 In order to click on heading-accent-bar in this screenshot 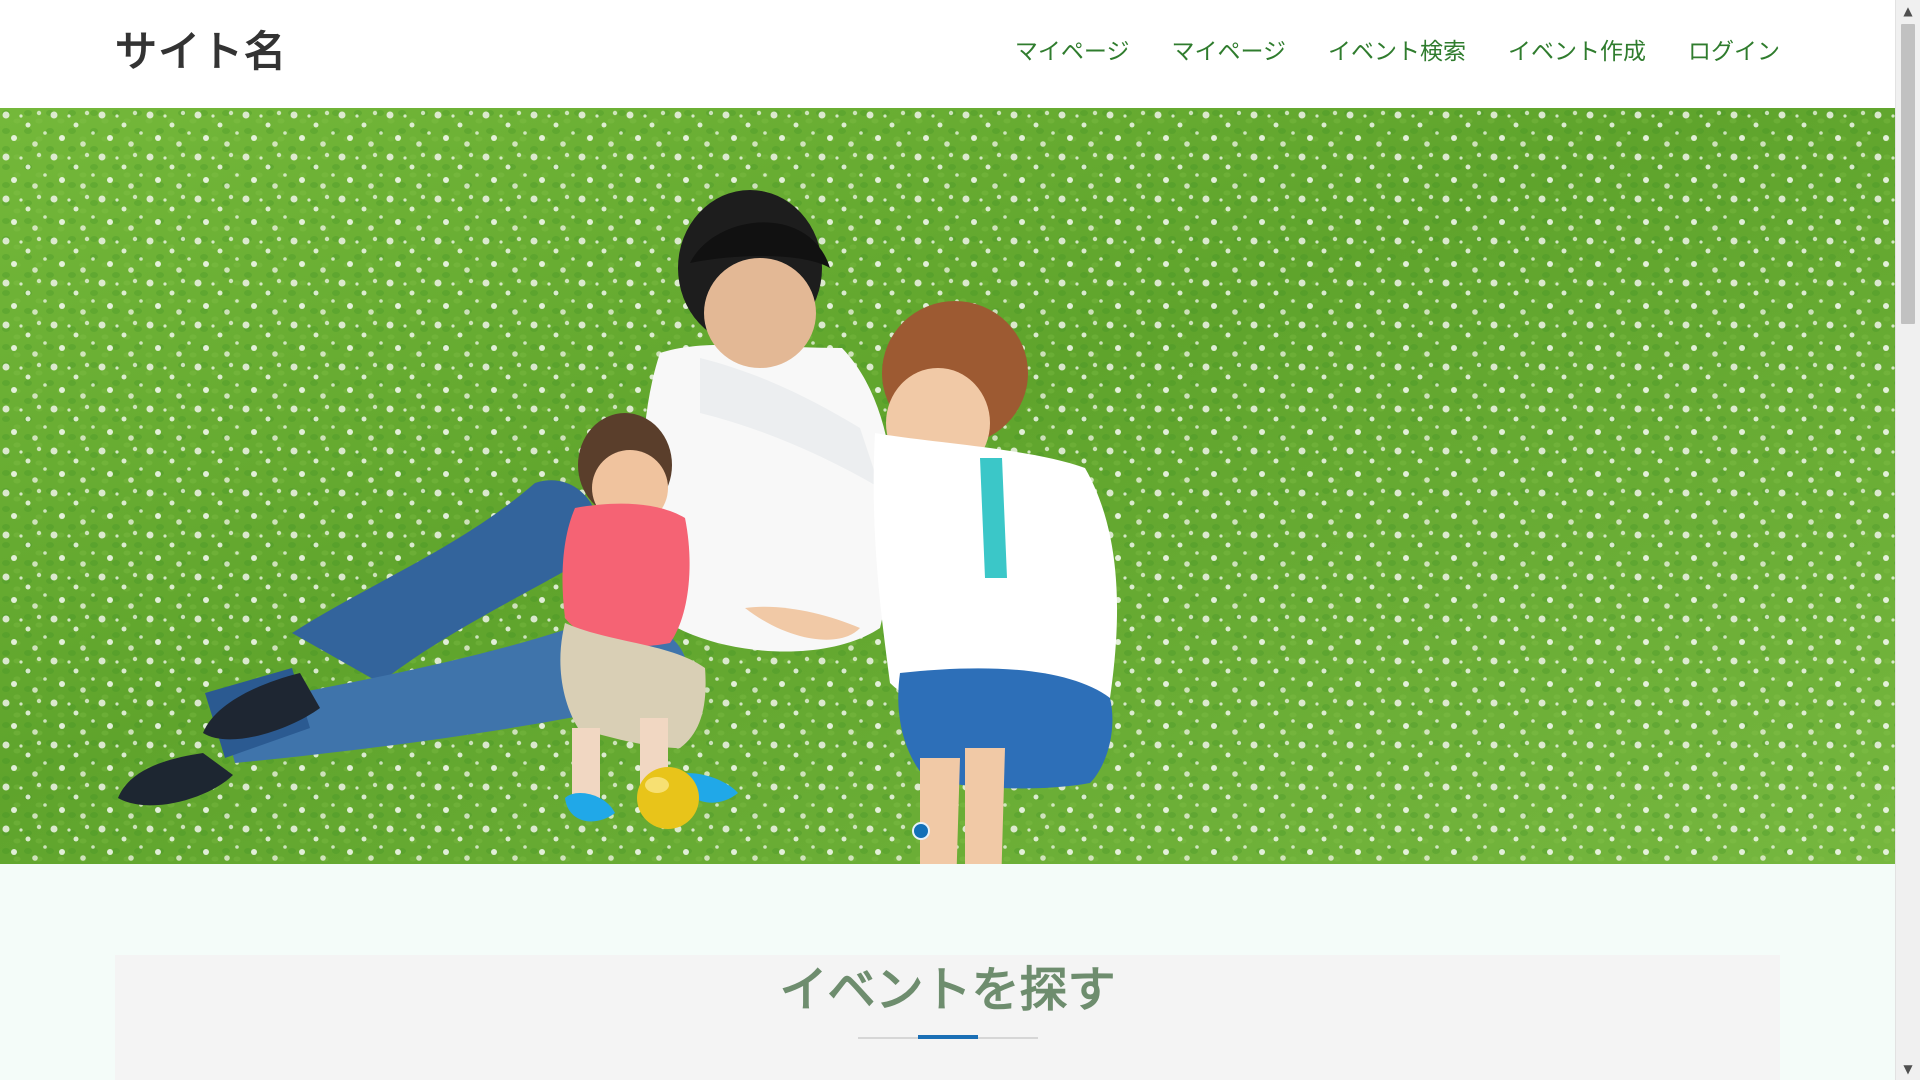, I will do `click(948, 1037)`.